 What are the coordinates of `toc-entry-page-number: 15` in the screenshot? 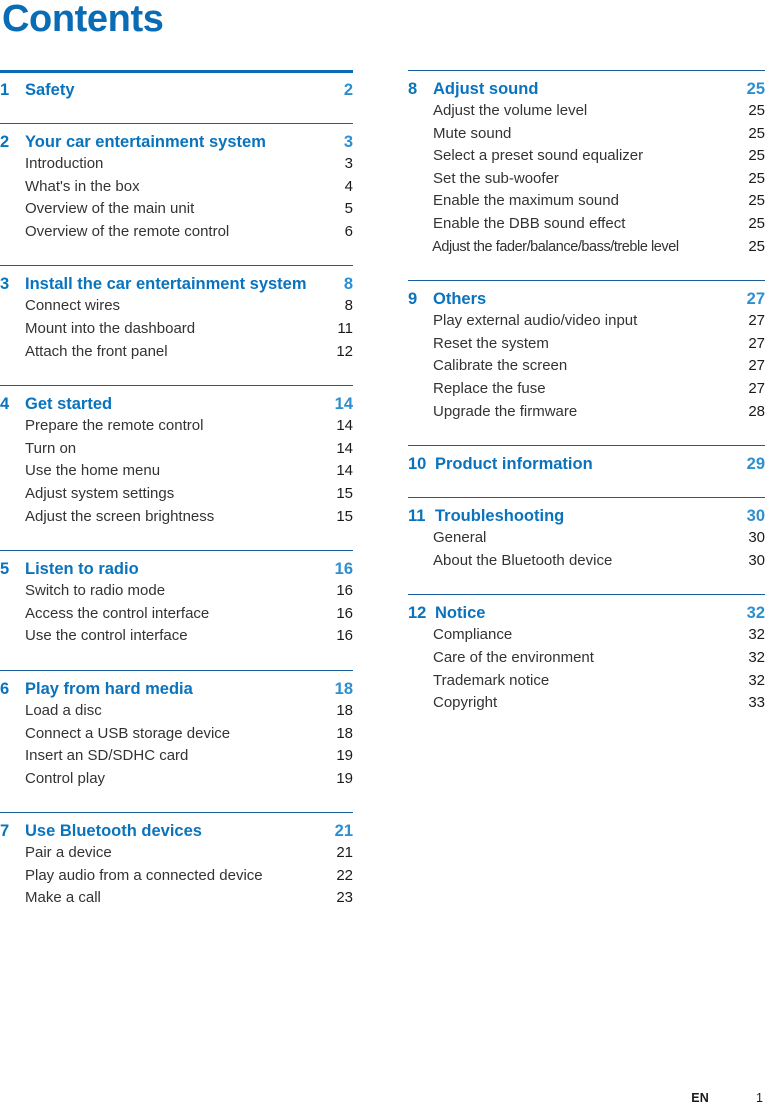 It's located at (344, 516).